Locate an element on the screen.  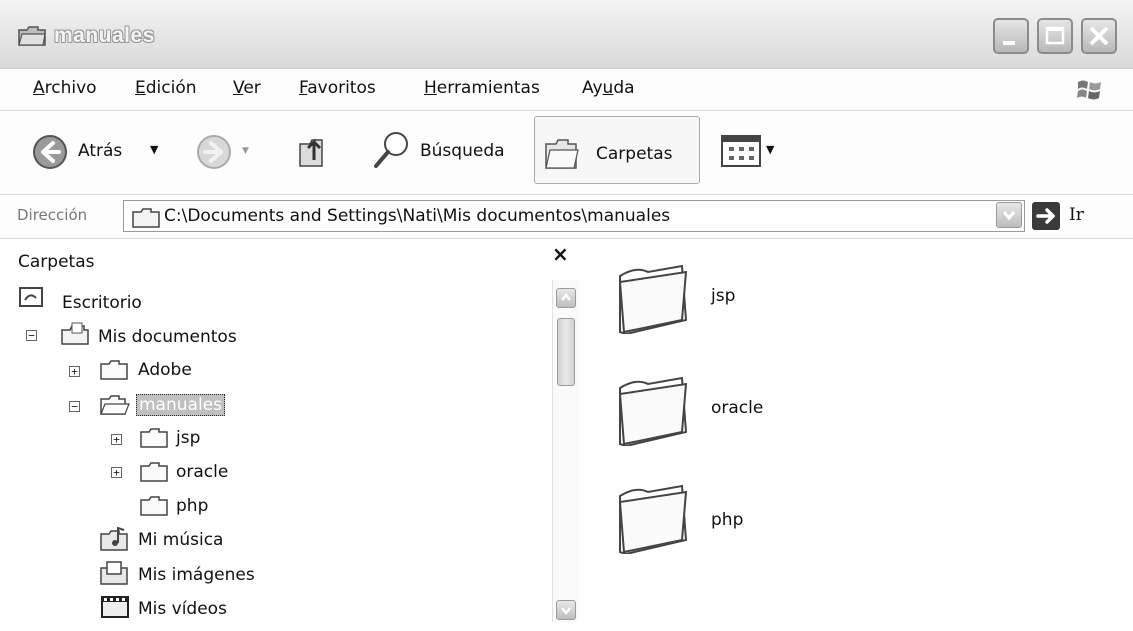
forward-arrow-icon is located at coordinates (214, 152).